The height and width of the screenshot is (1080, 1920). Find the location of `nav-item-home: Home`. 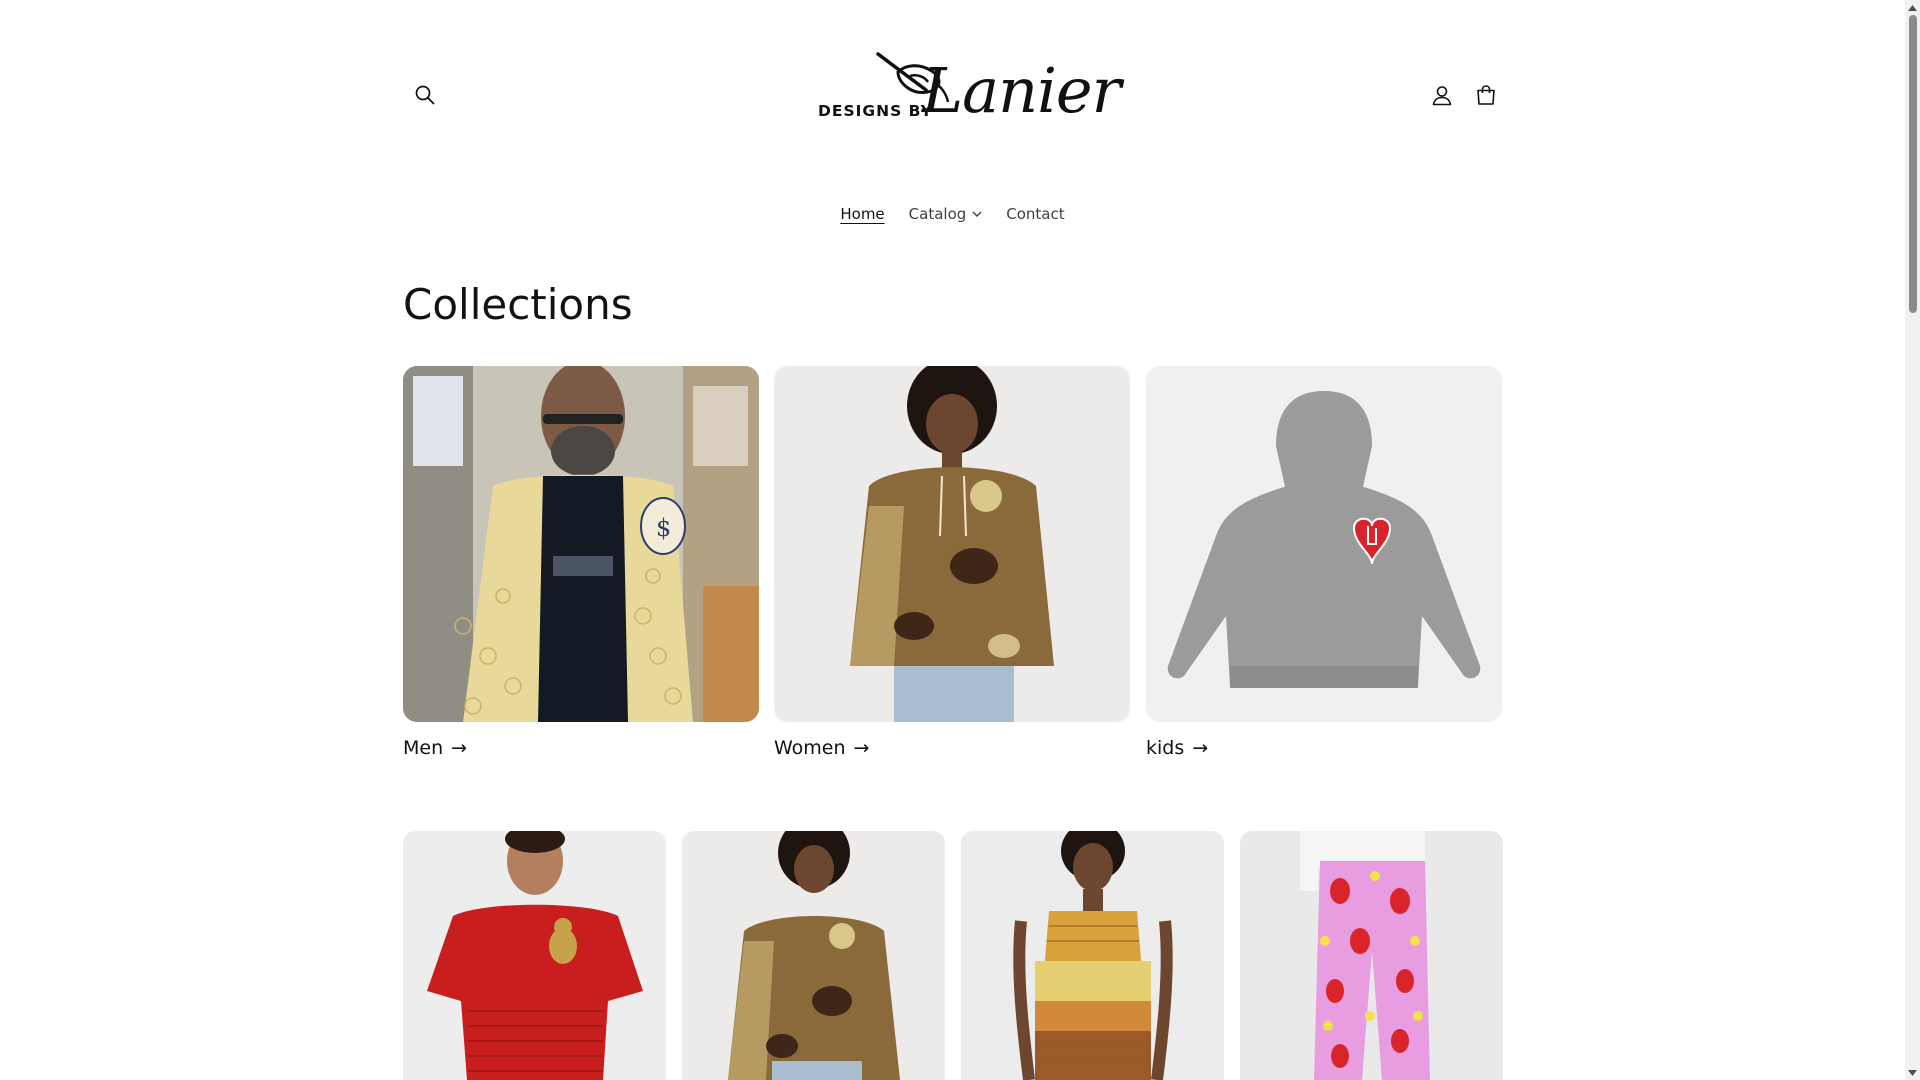

nav-item-home: Home is located at coordinates (862, 214).